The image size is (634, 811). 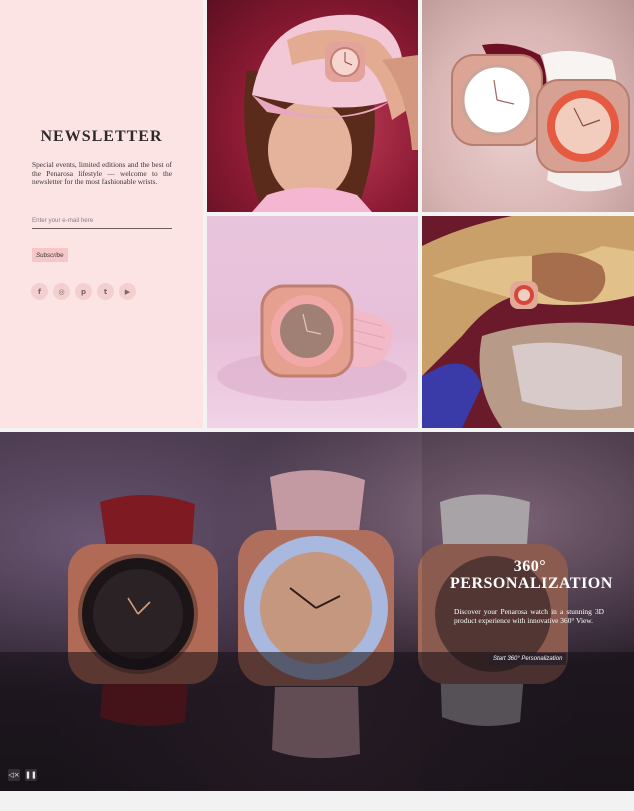 What do you see at coordinates (105, 291) in the screenshot?
I see `twitter-icon: t` at bounding box center [105, 291].